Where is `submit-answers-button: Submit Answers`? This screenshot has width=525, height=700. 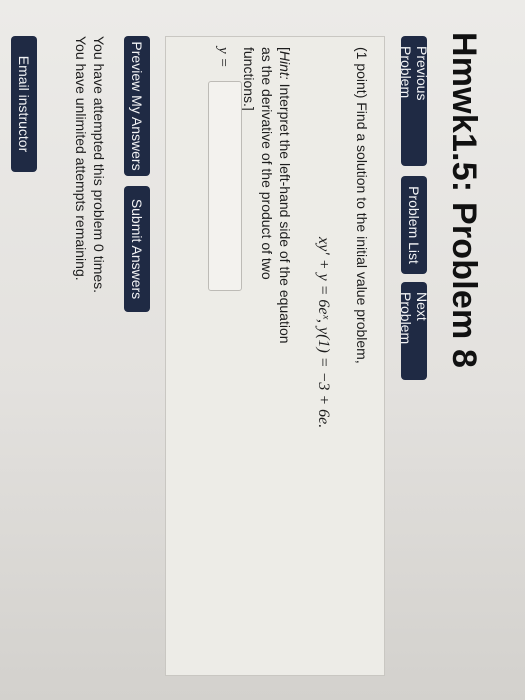 submit-answers-button: Submit Answers is located at coordinates (137, 249).